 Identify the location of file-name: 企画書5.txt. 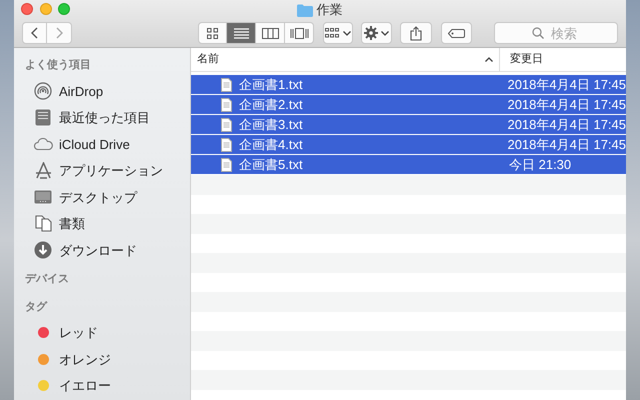
(271, 165).